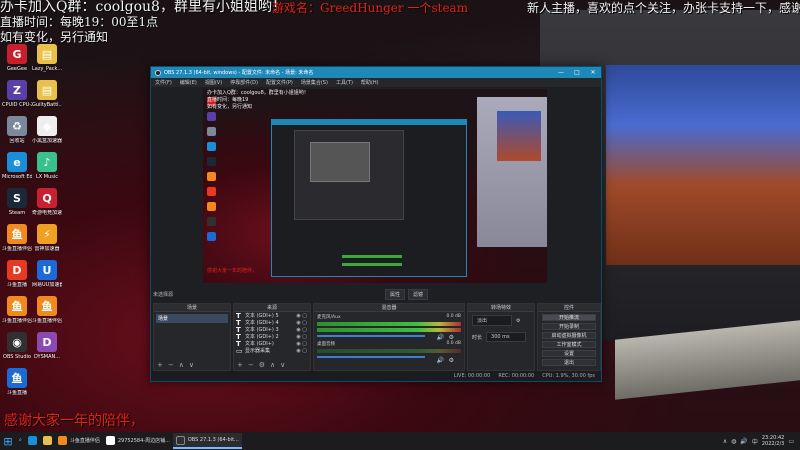 The width and height of the screenshot is (800, 450). I want to click on desktop-shortcut: ♪ LX Music, so click(47, 166).